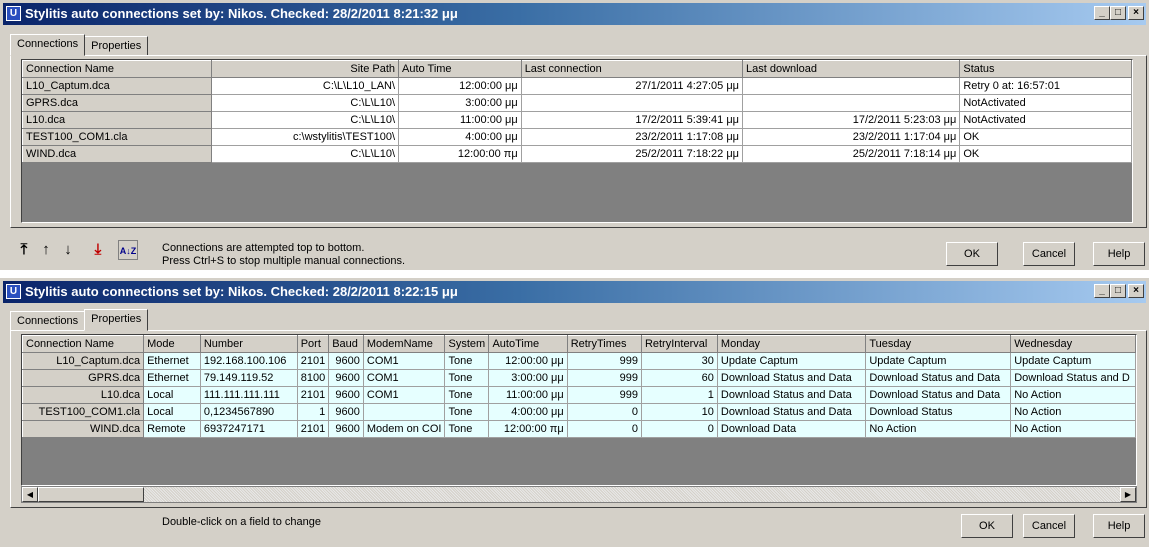 The height and width of the screenshot is (547, 1149). What do you see at coordinates (1128, 494) in the screenshot?
I see `scroll-right-icon: ▶` at bounding box center [1128, 494].